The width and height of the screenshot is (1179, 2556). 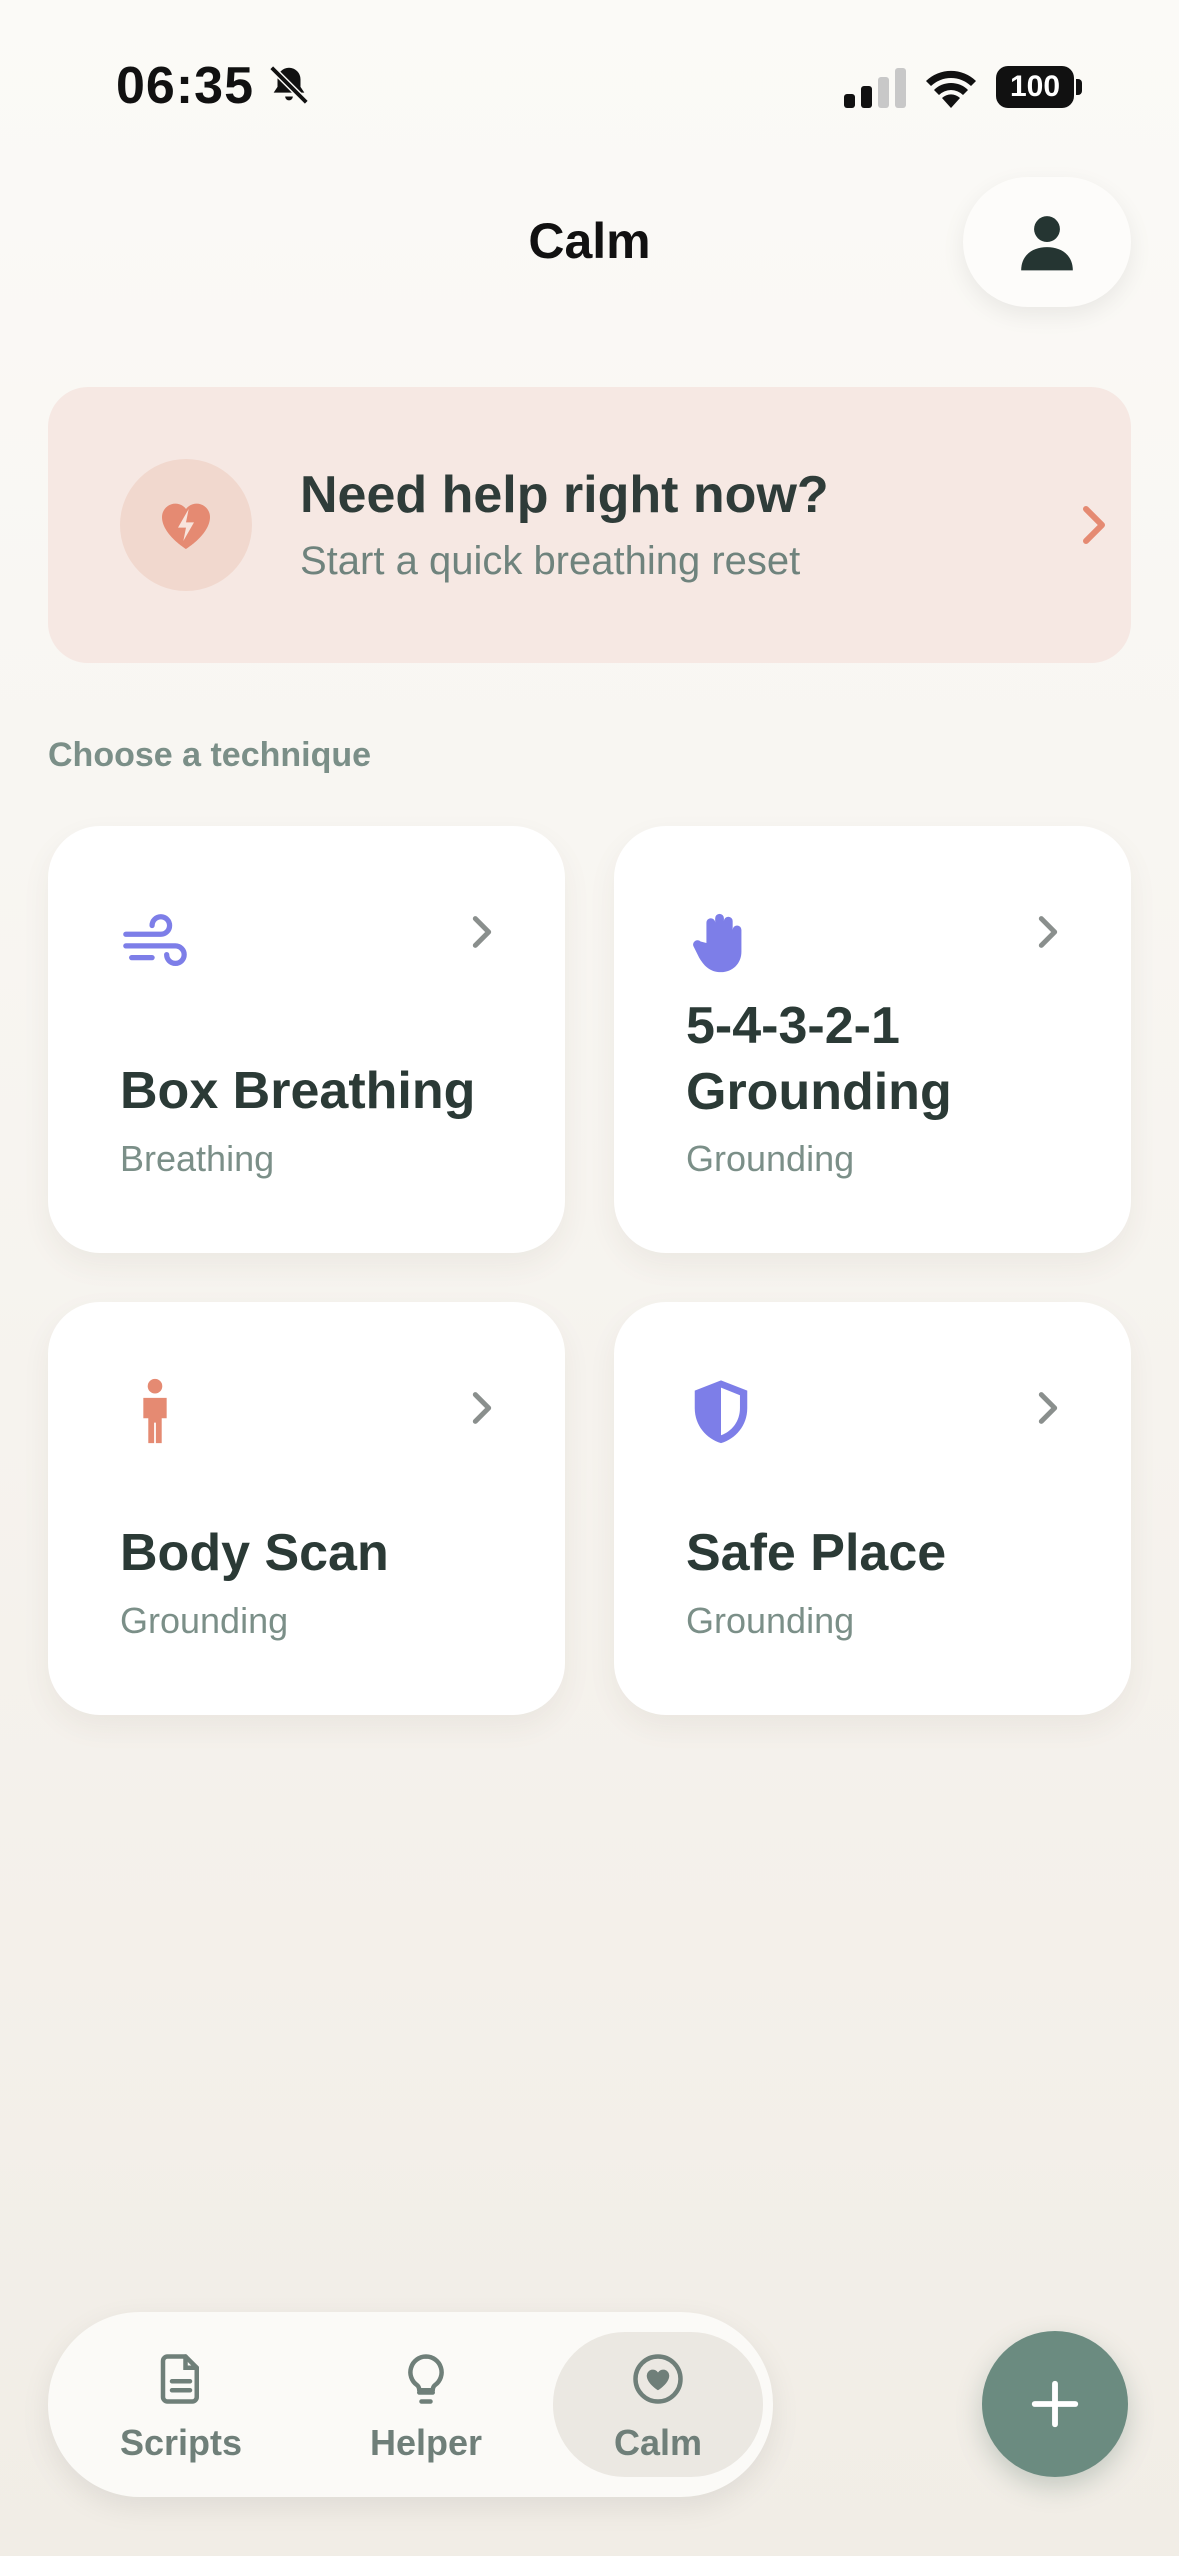 I want to click on wind-icon, so click(x=155, y=940).